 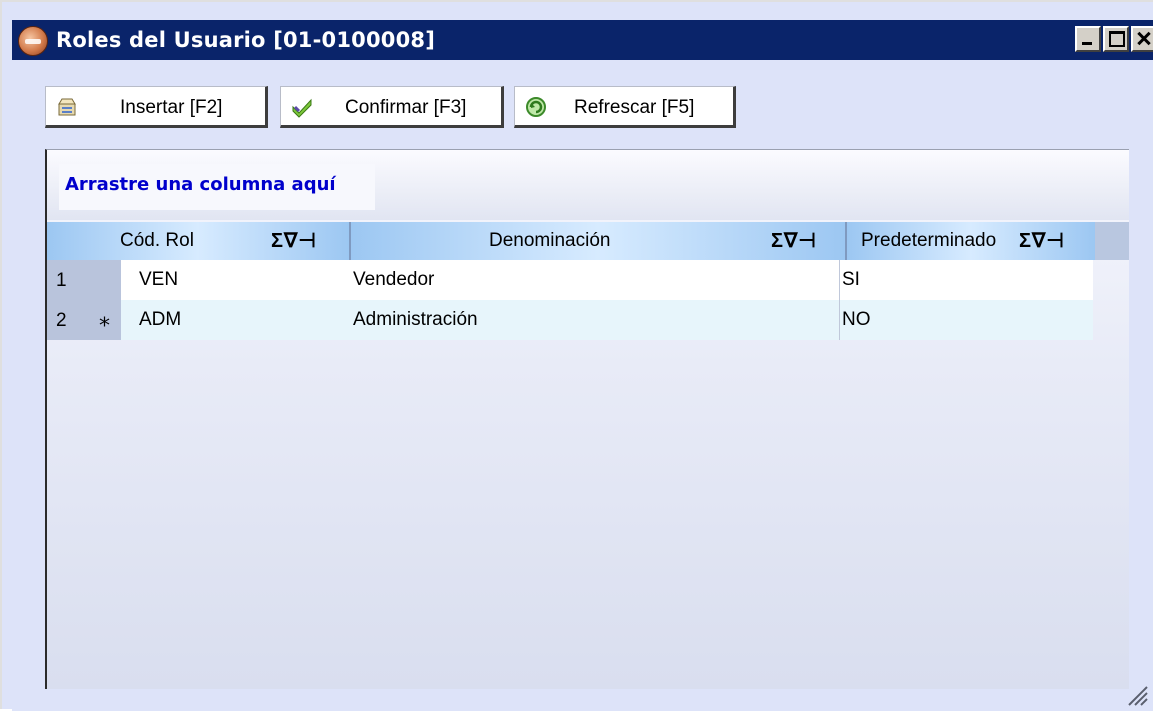 What do you see at coordinates (966, 280) in the screenshot?
I see `cell-predeterminado: SI` at bounding box center [966, 280].